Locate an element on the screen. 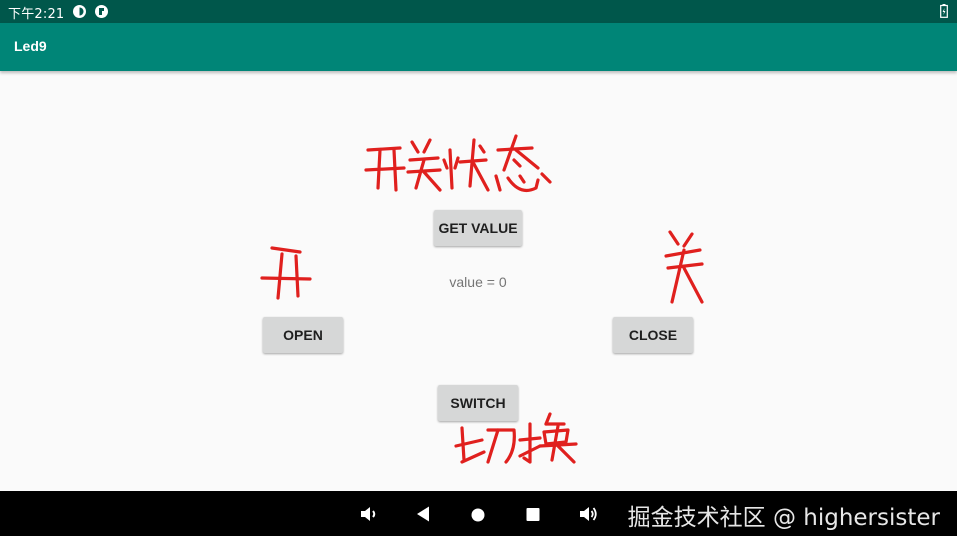  volume-up-icon is located at coordinates (588, 514).